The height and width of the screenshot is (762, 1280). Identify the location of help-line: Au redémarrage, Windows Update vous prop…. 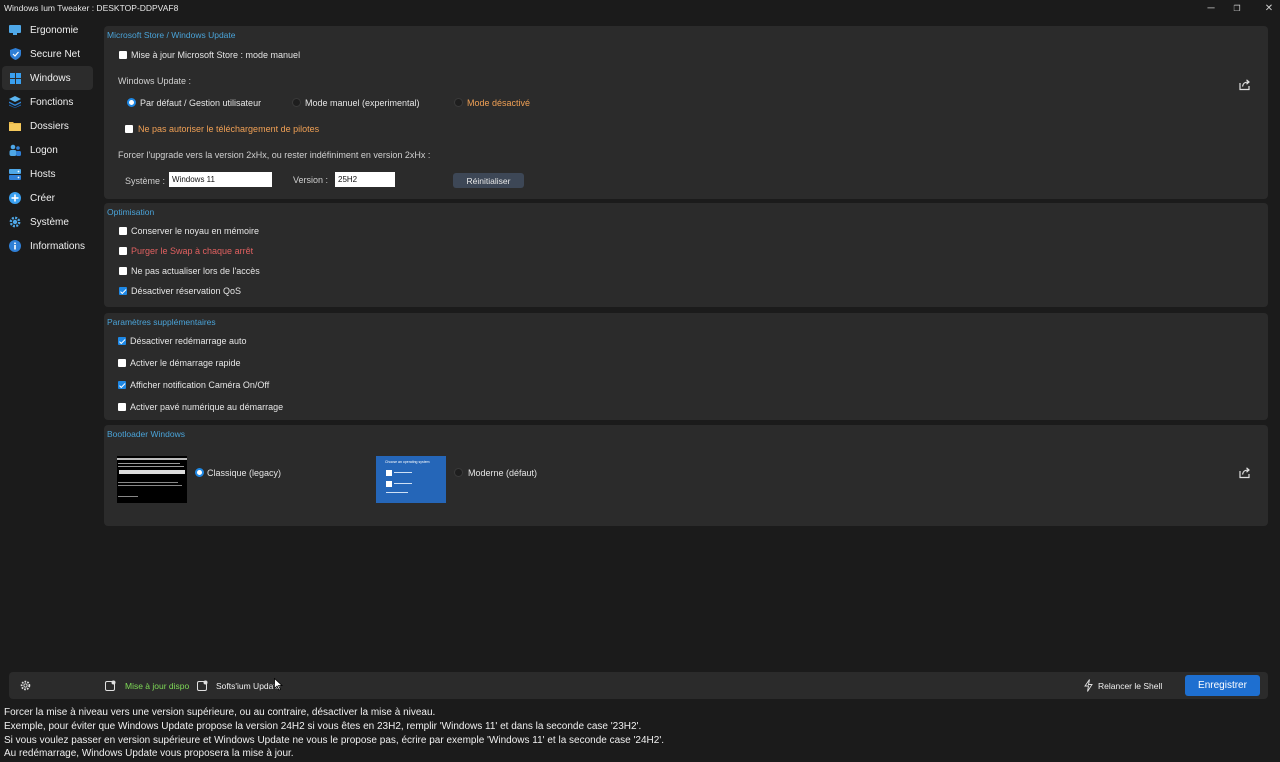
(149, 754).